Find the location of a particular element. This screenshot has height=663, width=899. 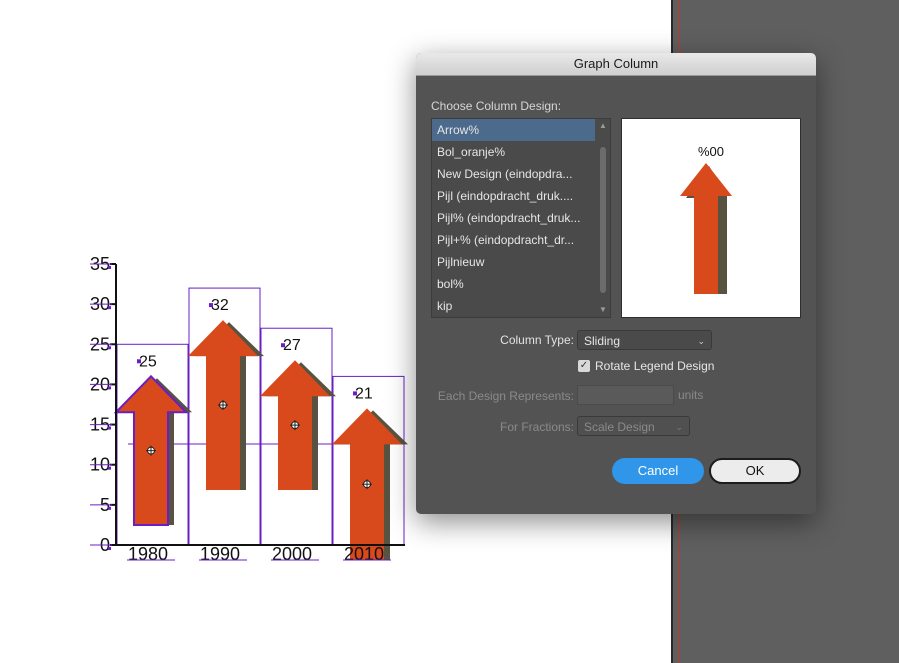

fractions-value: Scale Design is located at coordinates (619, 427).